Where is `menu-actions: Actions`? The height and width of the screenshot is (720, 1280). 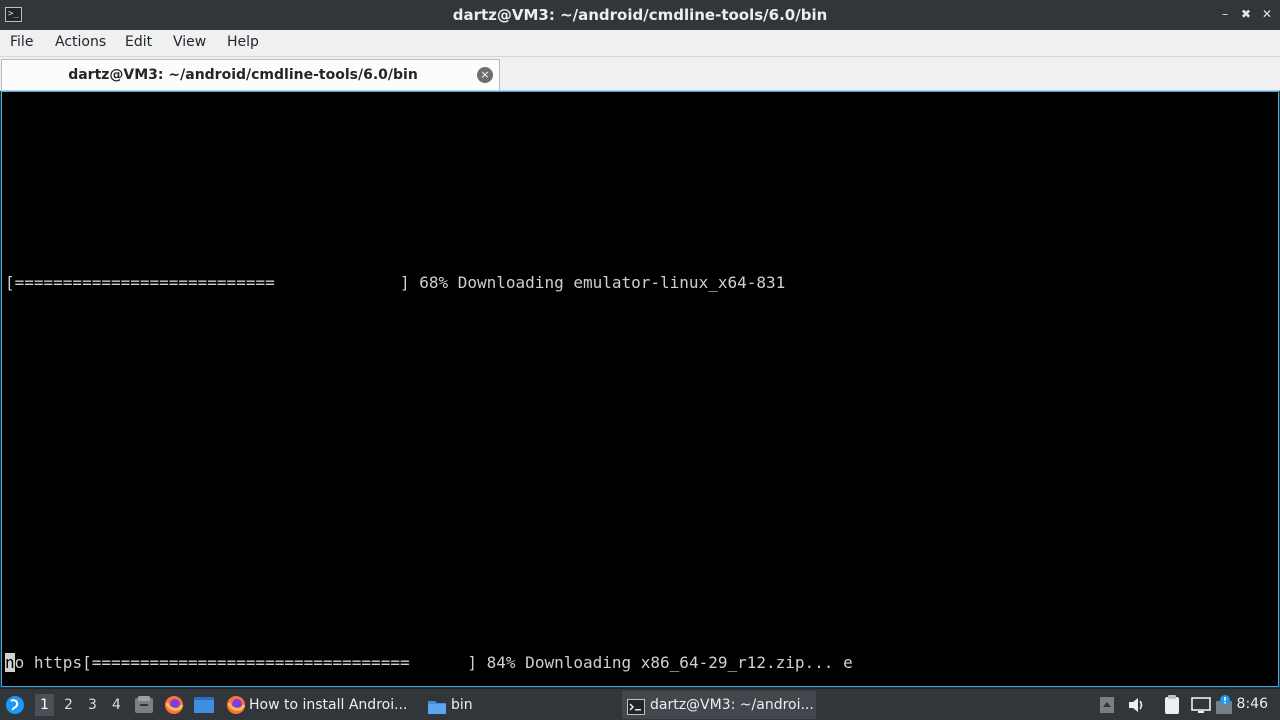 menu-actions: Actions is located at coordinates (80, 42).